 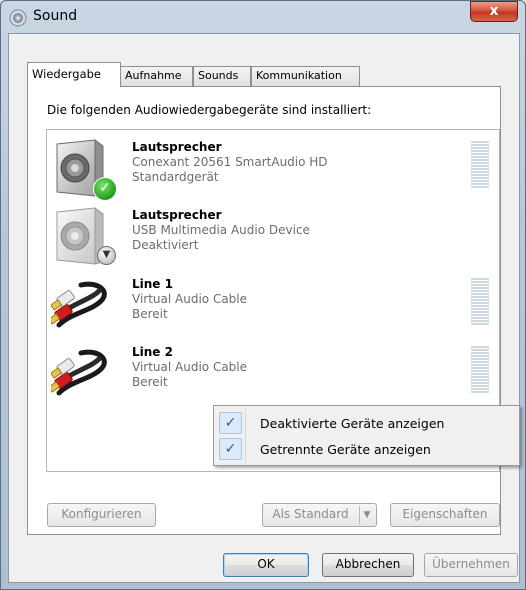 What do you see at coordinates (152, 284) in the screenshot?
I see `device-name: Line 1` at bounding box center [152, 284].